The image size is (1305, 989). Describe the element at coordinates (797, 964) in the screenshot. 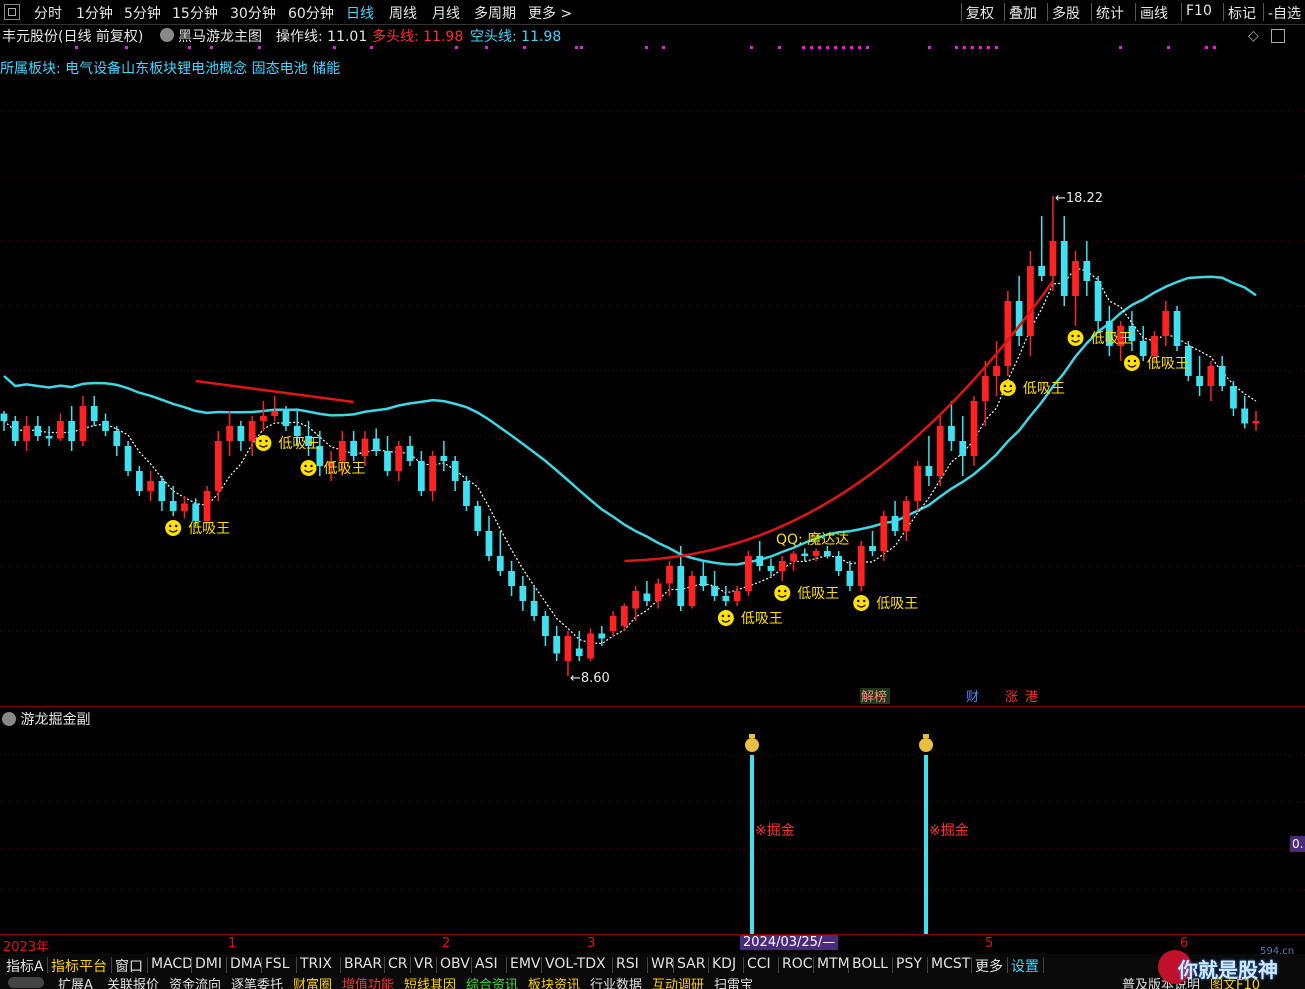

I see `indicator-tab: ROC` at that location.